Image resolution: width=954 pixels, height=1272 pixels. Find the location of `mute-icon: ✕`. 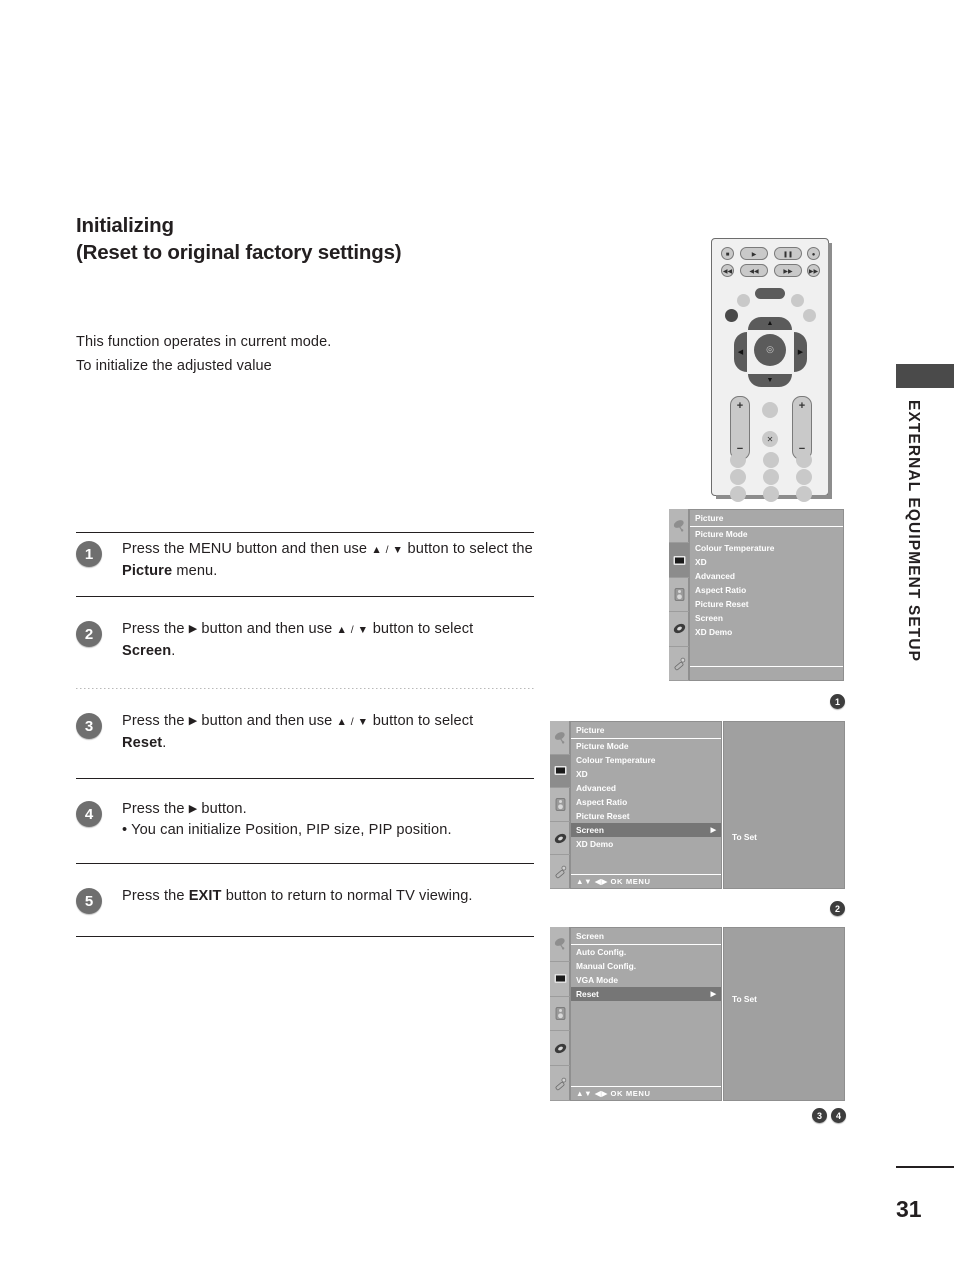

mute-icon: ✕ is located at coordinates (770, 439).